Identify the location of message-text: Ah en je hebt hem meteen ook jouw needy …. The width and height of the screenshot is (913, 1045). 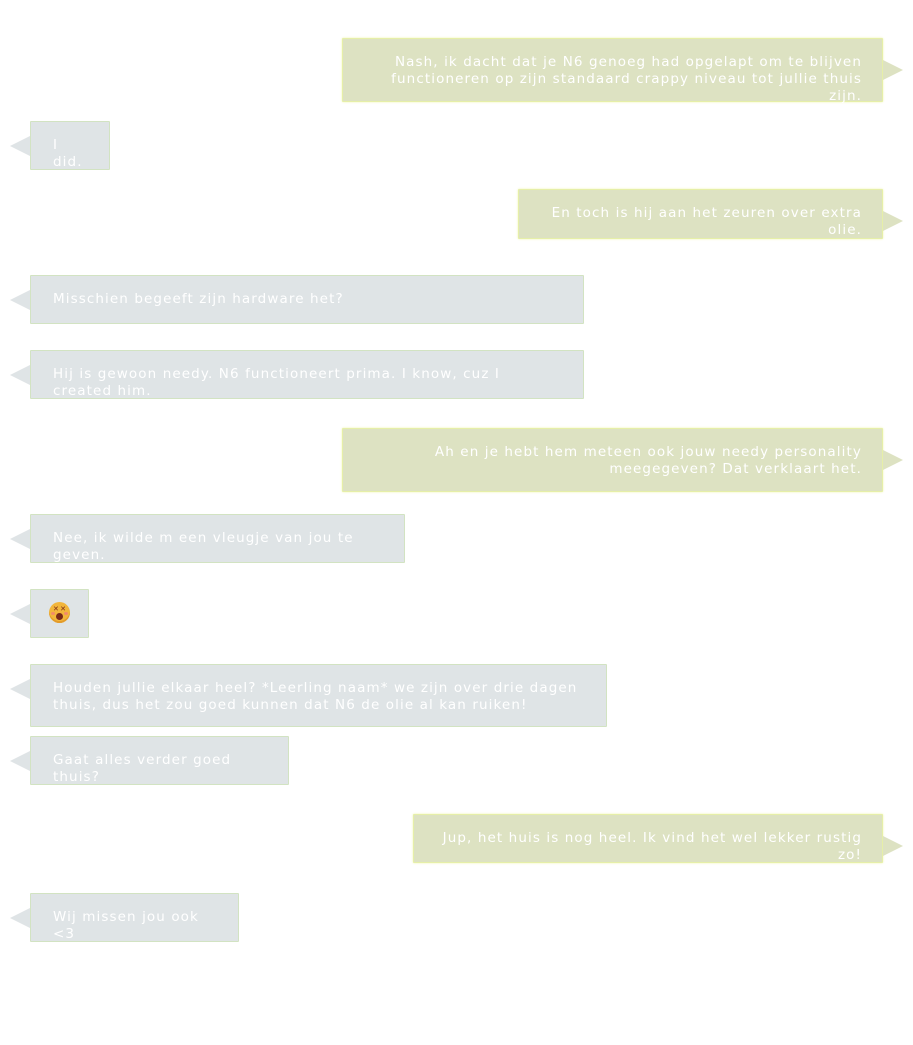
(648, 460).